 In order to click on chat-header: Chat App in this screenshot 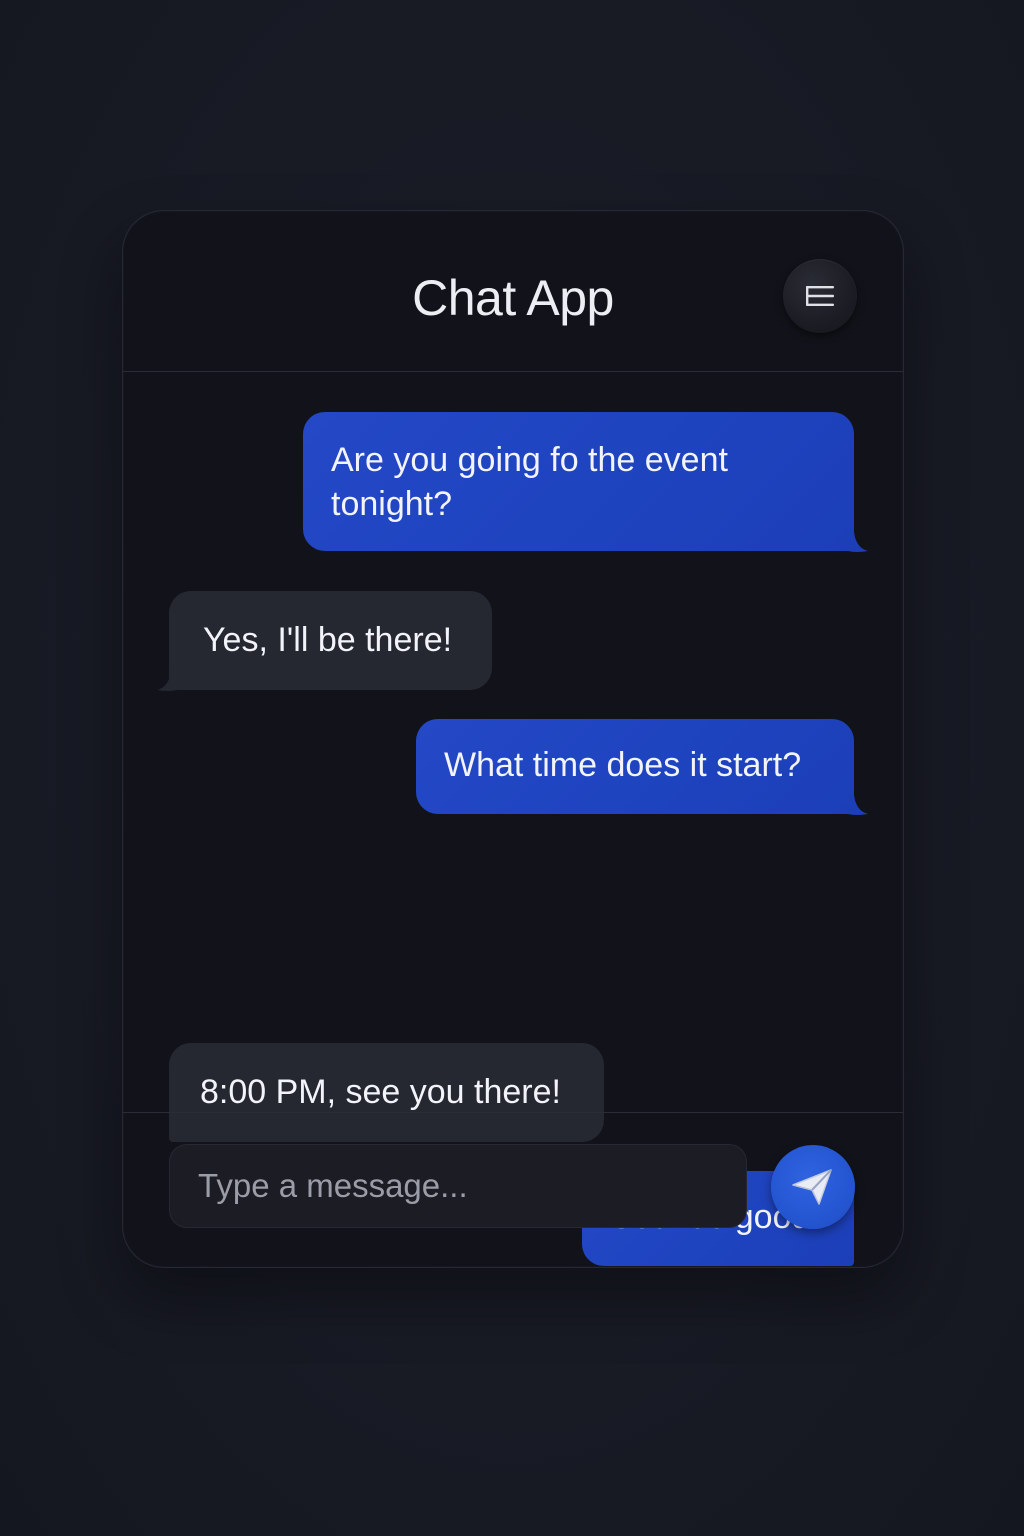, I will do `click(513, 291)`.